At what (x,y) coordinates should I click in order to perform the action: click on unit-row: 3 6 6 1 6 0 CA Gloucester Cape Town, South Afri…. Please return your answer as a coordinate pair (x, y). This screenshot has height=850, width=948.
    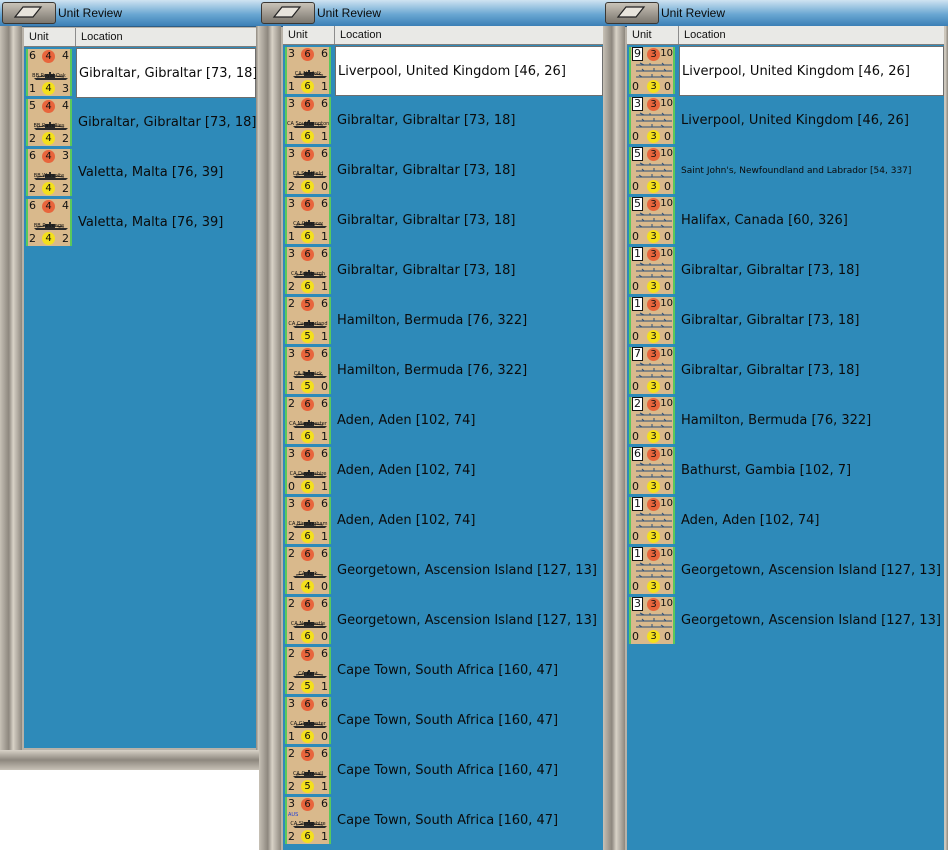
    Looking at the image, I should click on (443, 721).